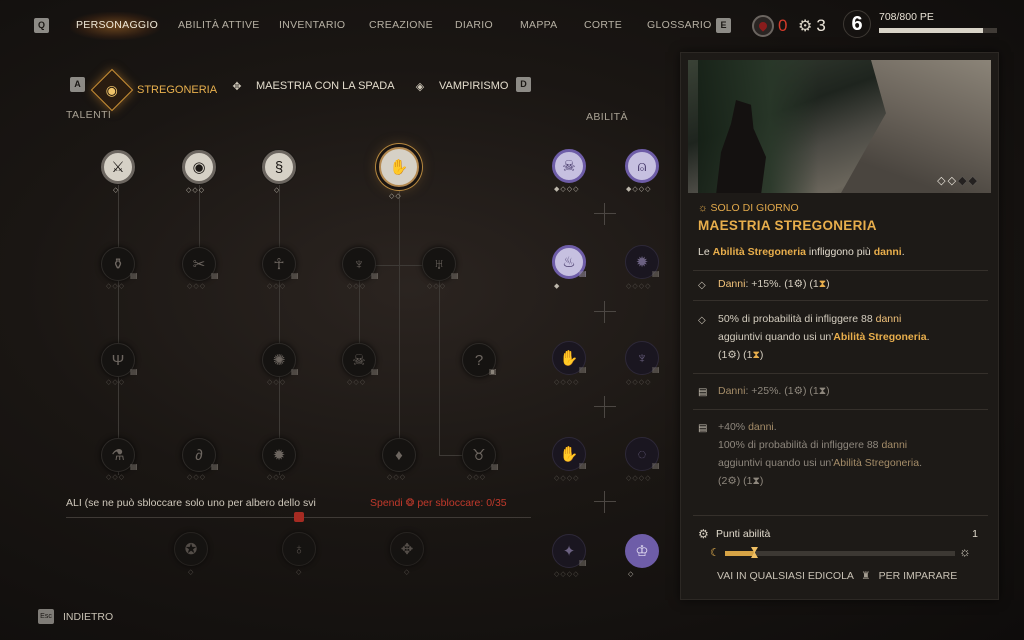  What do you see at coordinates (279, 264) in the screenshot?
I see `ankh-icon: ☥` at bounding box center [279, 264].